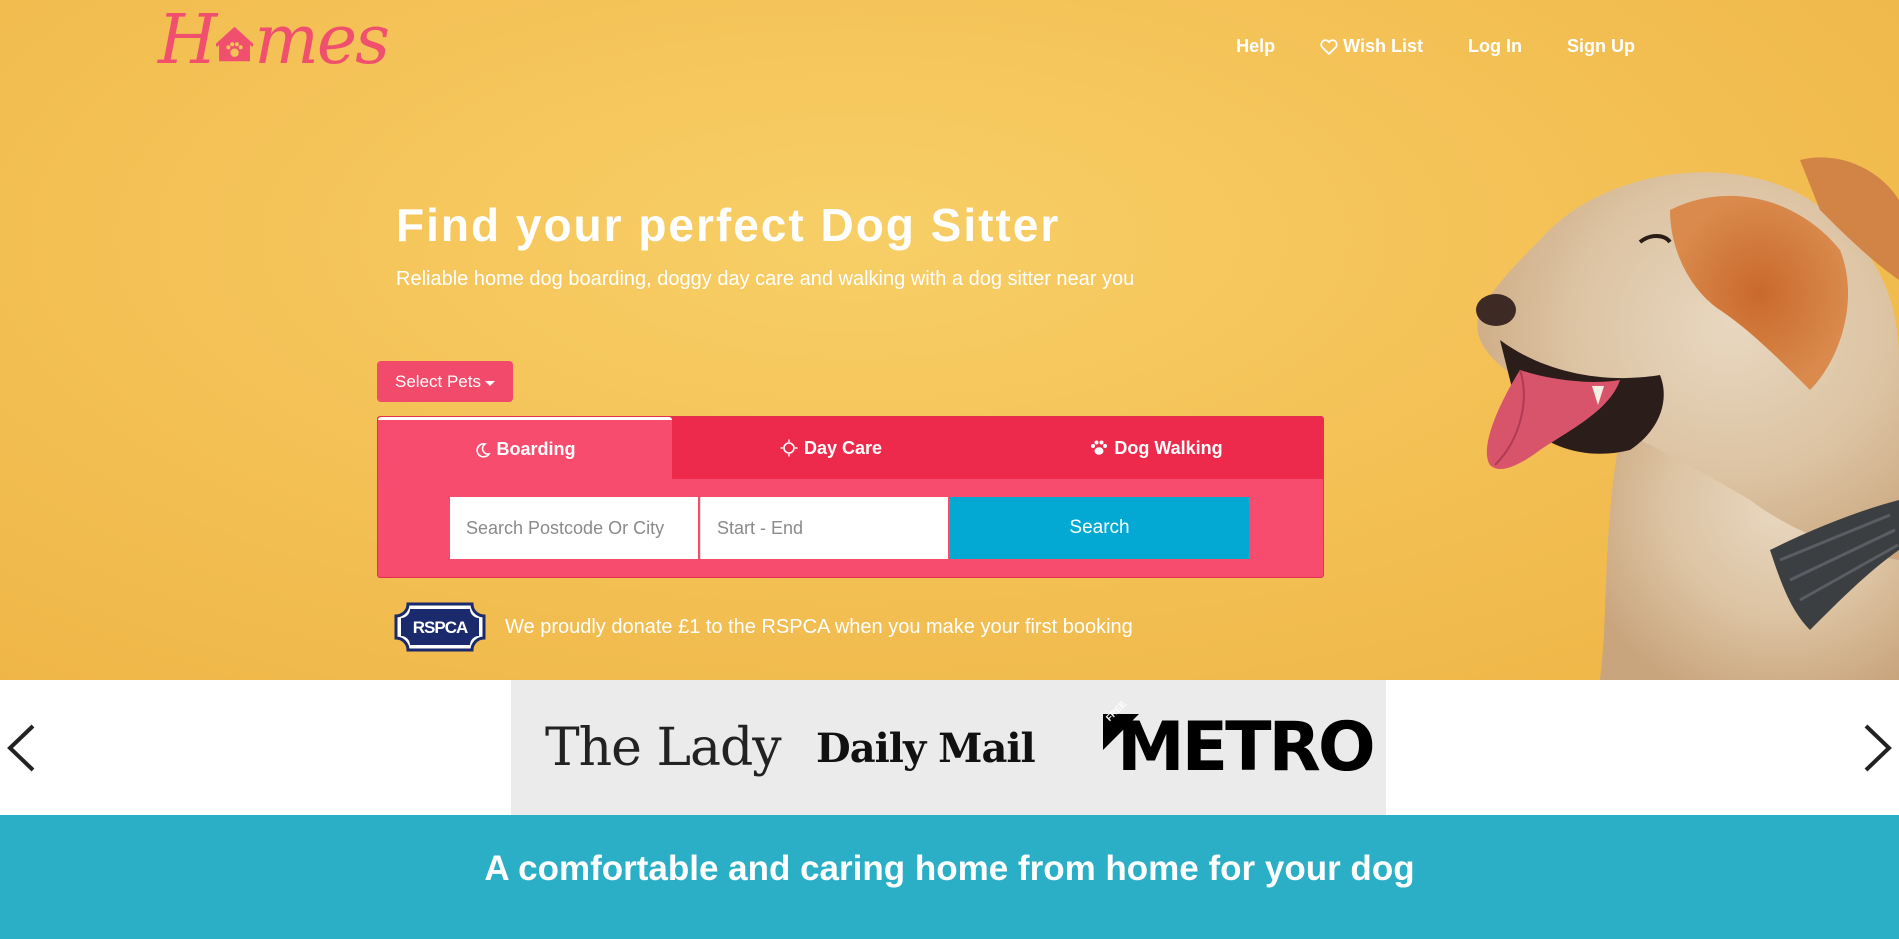  What do you see at coordinates (536, 449) in the screenshot?
I see `tab-boarding-label: Boarding` at bounding box center [536, 449].